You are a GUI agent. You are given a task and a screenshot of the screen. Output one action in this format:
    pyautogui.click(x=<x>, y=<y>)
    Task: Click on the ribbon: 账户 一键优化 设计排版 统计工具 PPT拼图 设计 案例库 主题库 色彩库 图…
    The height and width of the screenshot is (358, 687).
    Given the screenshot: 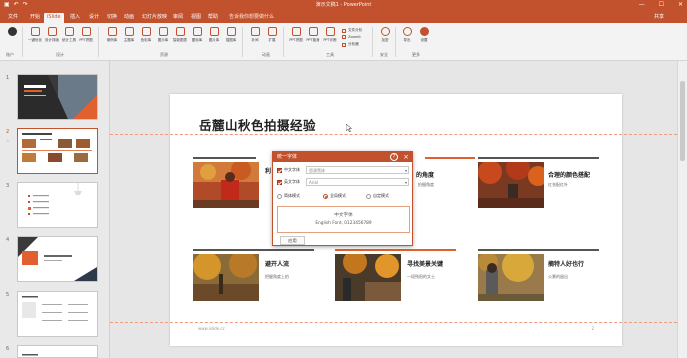 What is the action you would take?
    pyautogui.click(x=343, y=42)
    